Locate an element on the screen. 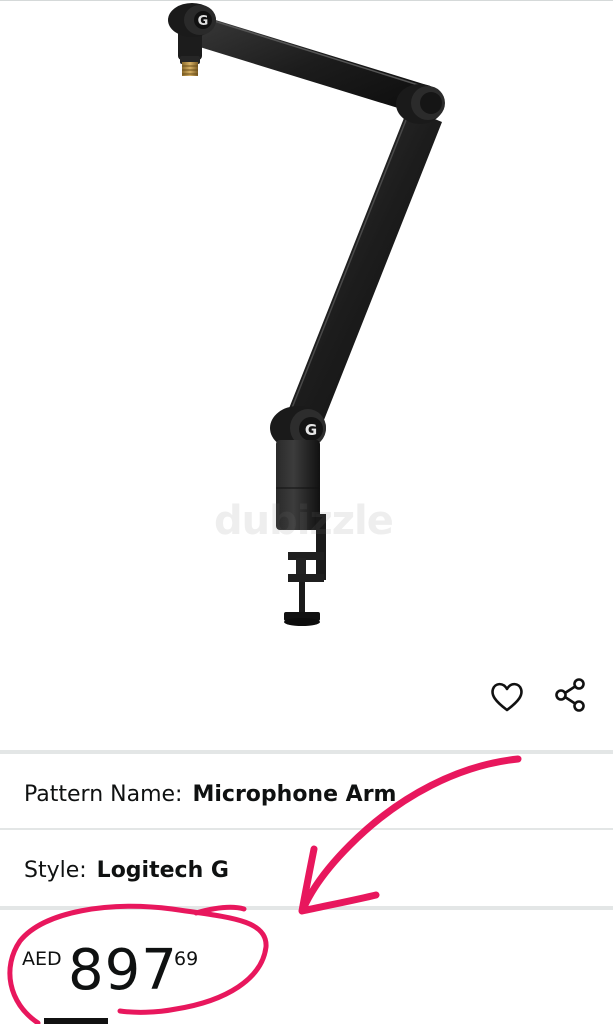 The image size is (613, 1024). watermark-logo: dubizzle is located at coordinates (304, 521).